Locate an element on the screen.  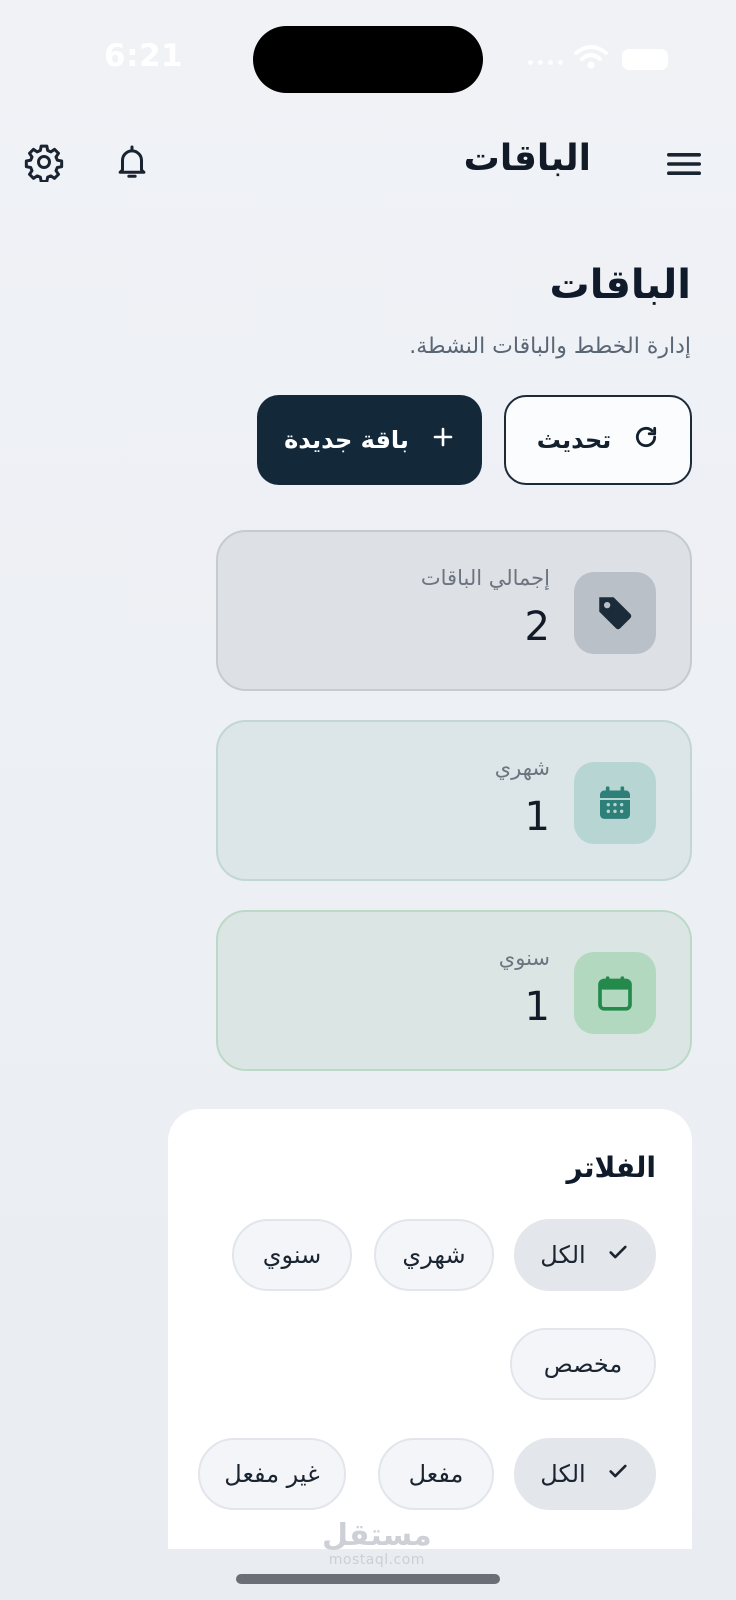
filter-chip-monthly: شهري is located at coordinates (434, 1255).